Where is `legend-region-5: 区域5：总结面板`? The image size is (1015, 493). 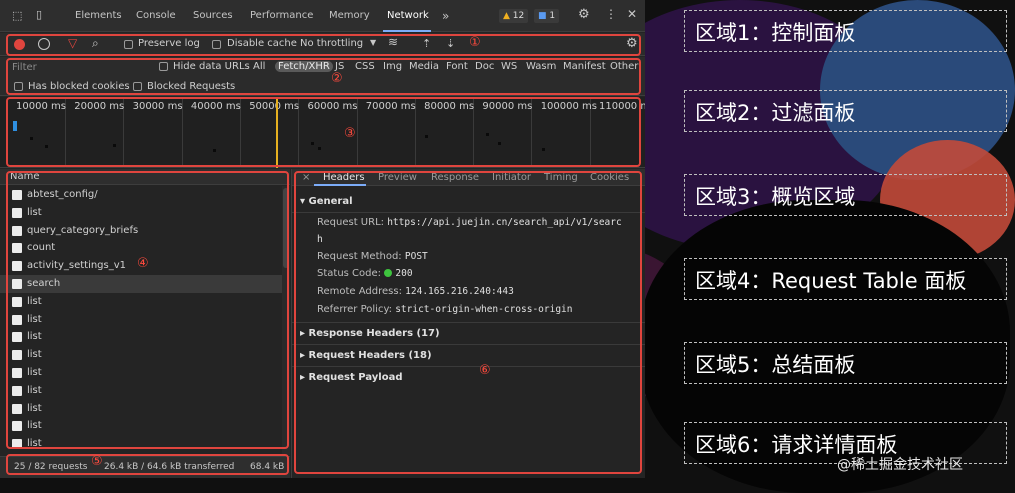 legend-region-5: 区域5：总结面板 is located at coordinates (775, 365).